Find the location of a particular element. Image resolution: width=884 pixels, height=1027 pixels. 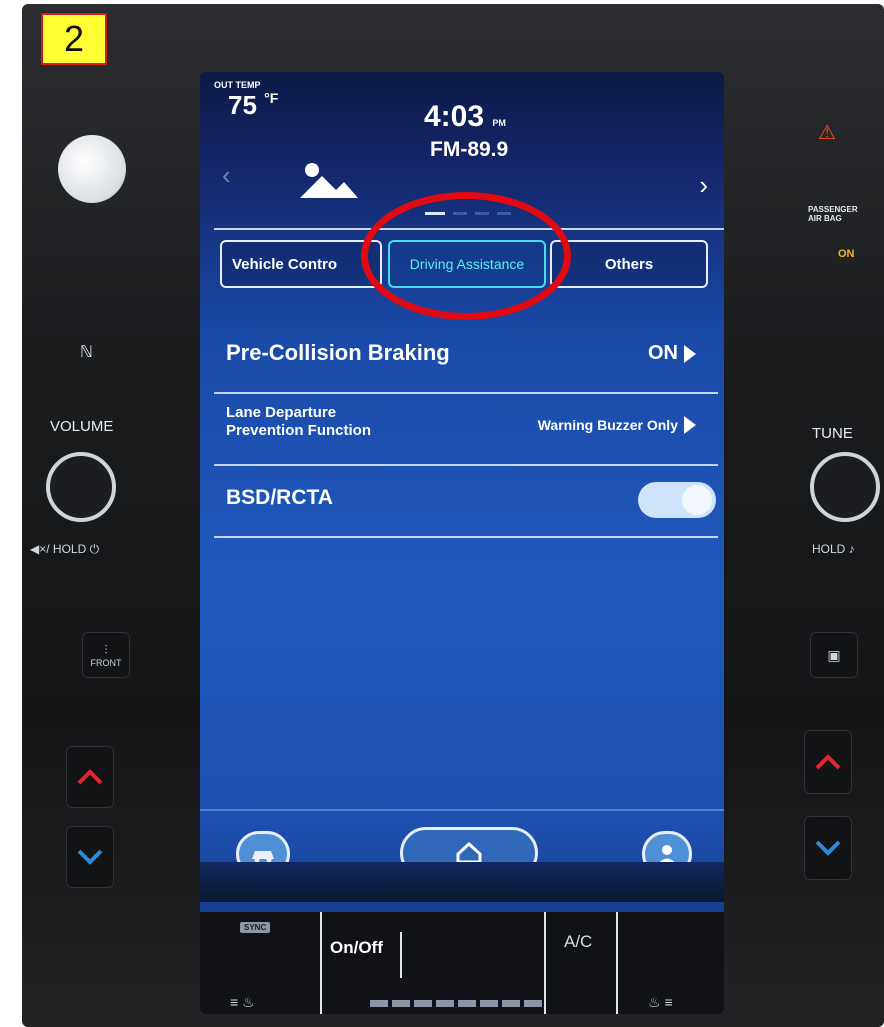

rear-defrost-icon: ▣ is located at coordinates (834, 654).